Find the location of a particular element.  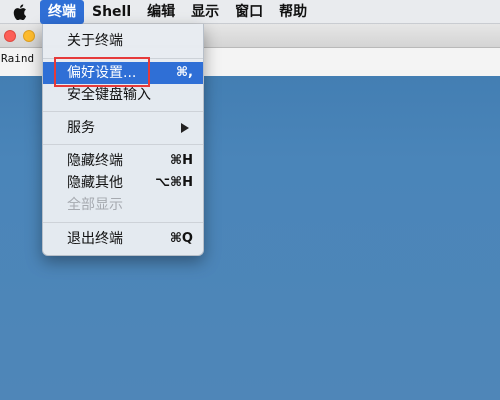

minimize-window-icon is located at coordinates (29, 36).